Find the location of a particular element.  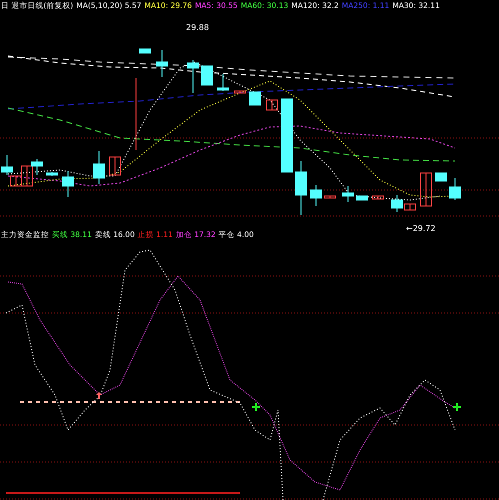

price-label: ←29.72 is located at coordinates (421, 228).